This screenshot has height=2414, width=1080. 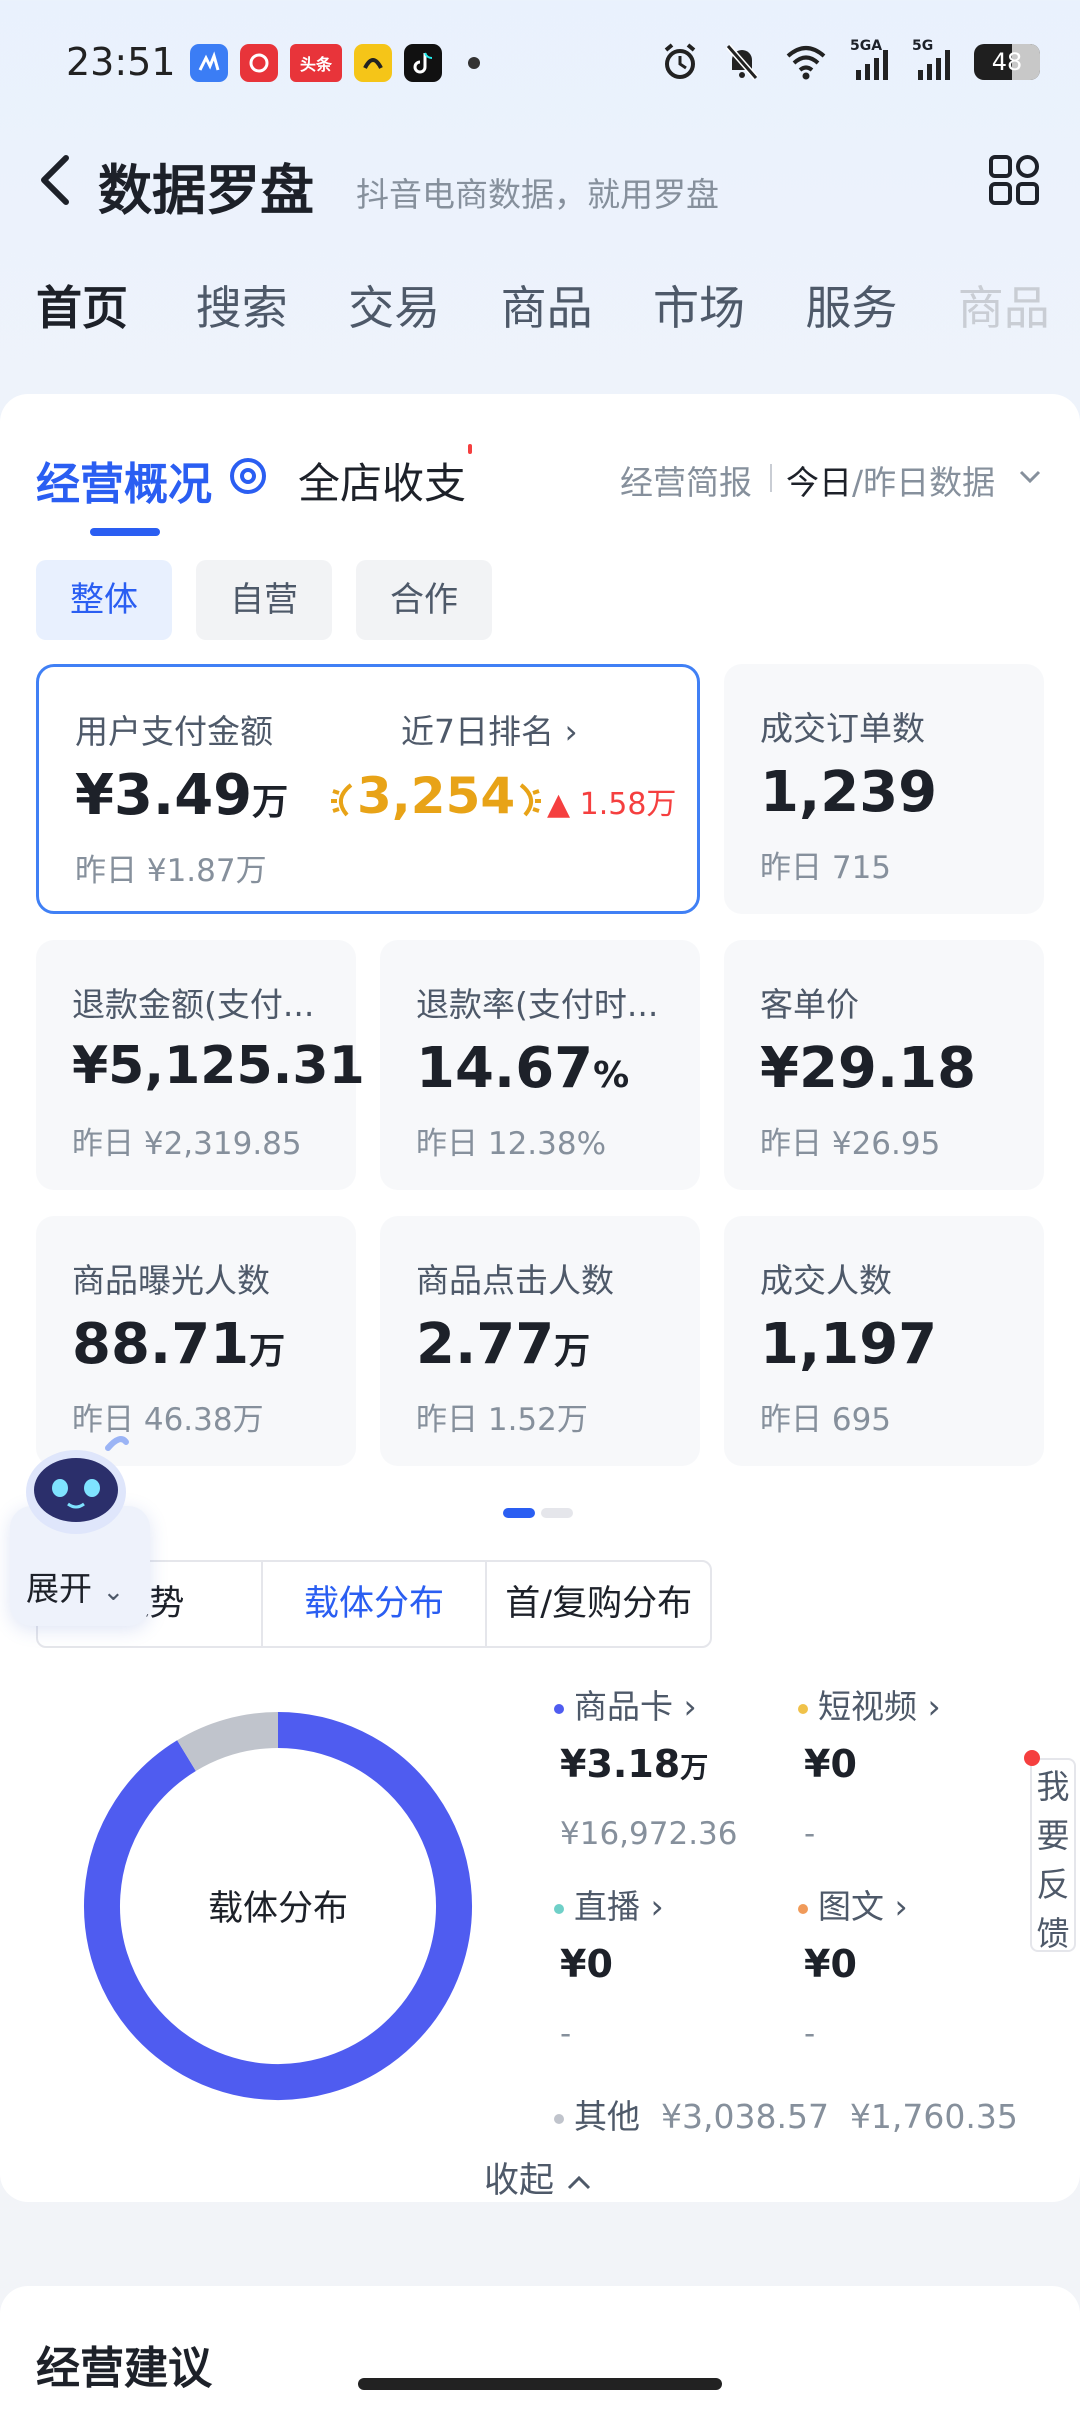 I want to click on tab-market: 市场, so click(x=699, y=312).